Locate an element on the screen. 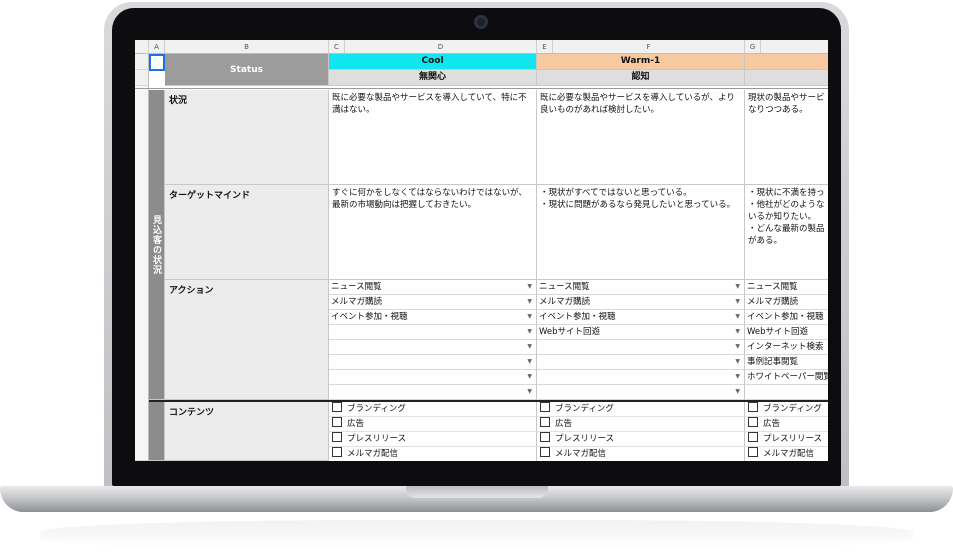  action-dropdown-value: ホワイトペーパー閲覧 is located at coordinates (787, 377).